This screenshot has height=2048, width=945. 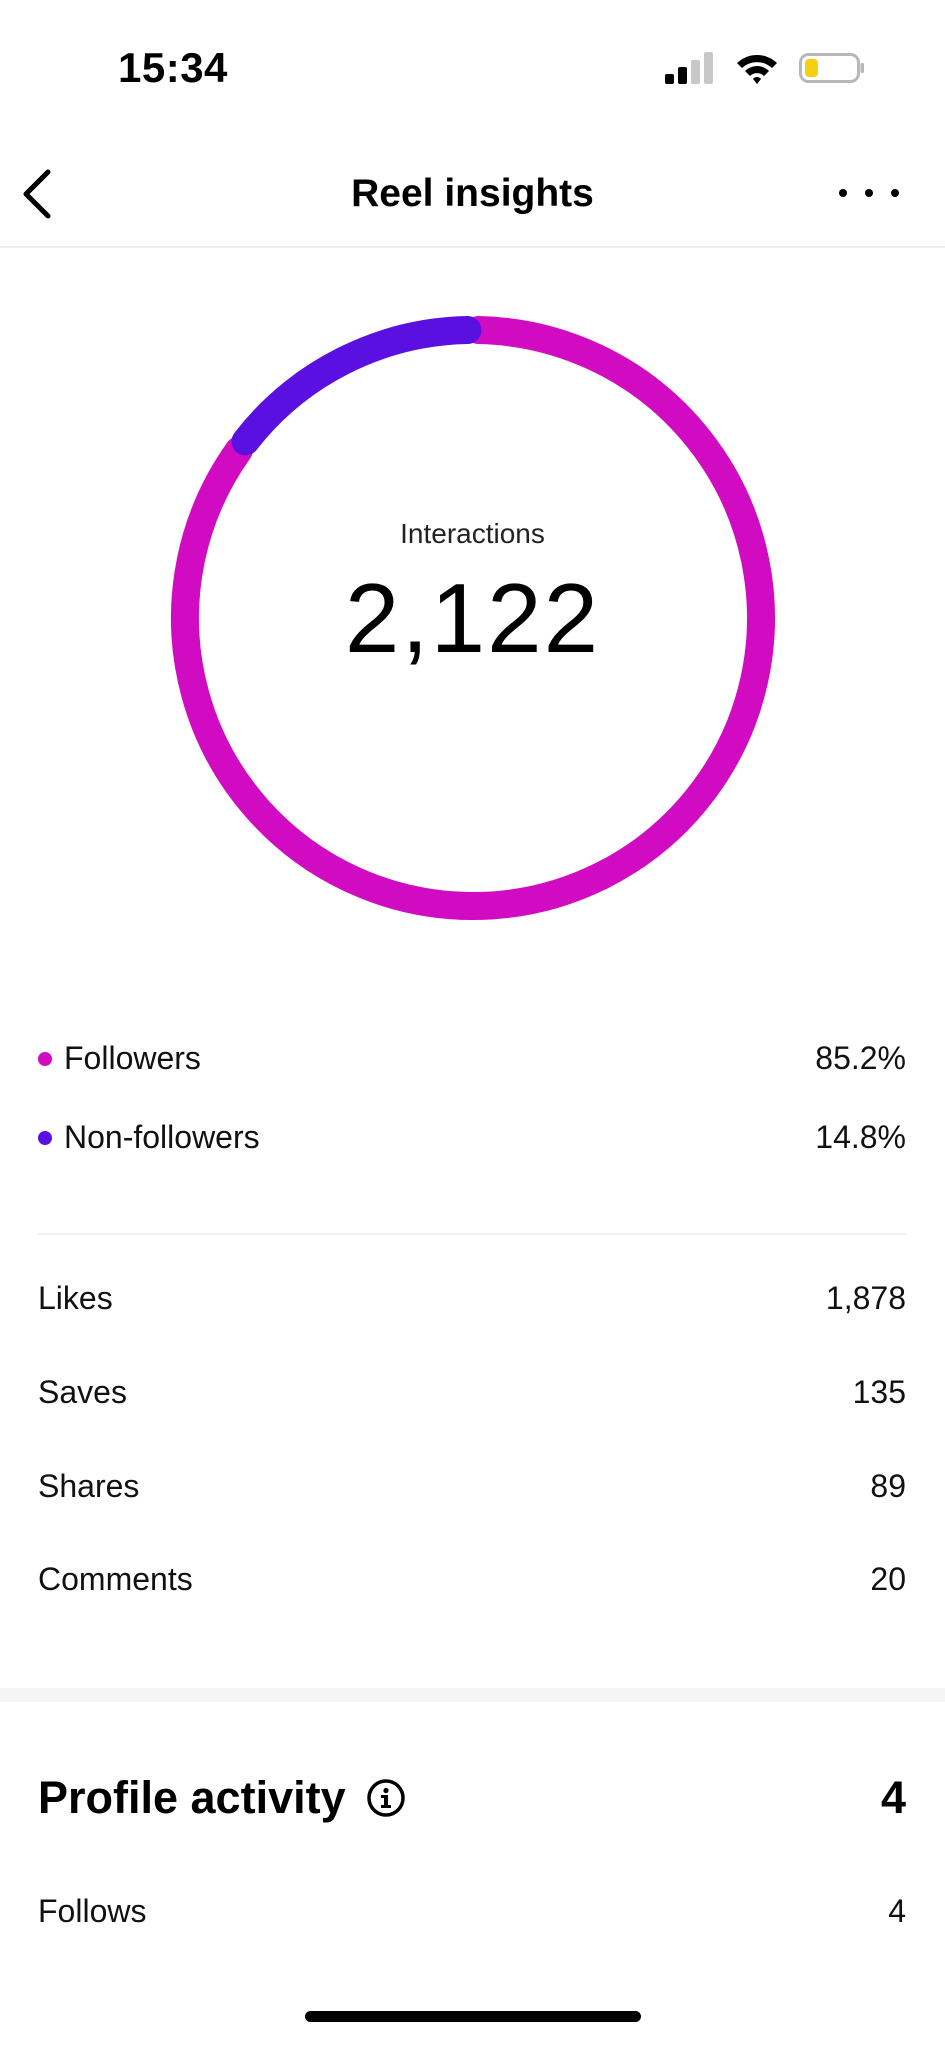 I want to click on page-title: Reel insights, so click(x=472, y=193).